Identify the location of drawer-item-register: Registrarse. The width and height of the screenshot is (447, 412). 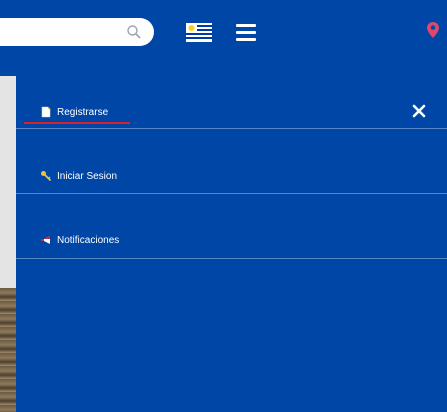
(231, 102).